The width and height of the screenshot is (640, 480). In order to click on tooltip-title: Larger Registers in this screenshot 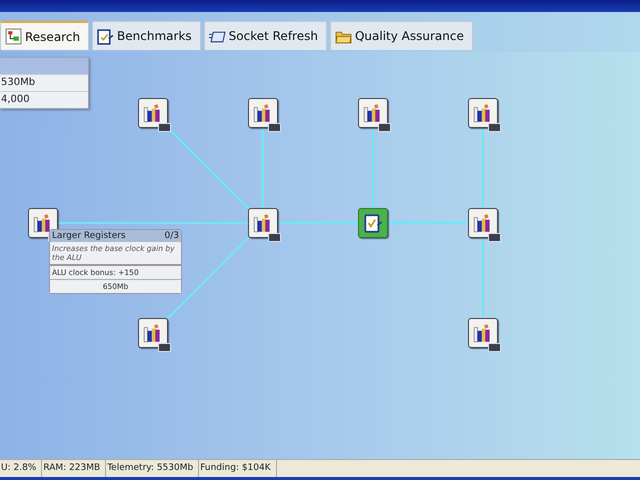, I will do `click(89, 236)`.